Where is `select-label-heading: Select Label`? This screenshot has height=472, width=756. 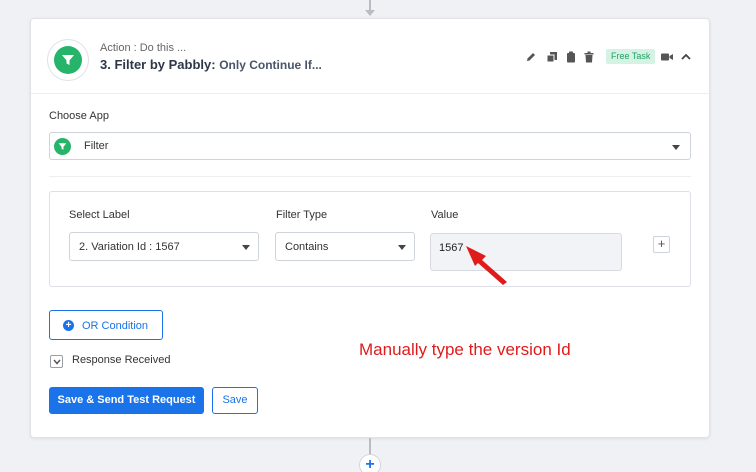 select-label-heading: Select Label is located at coordinates (99, 215).